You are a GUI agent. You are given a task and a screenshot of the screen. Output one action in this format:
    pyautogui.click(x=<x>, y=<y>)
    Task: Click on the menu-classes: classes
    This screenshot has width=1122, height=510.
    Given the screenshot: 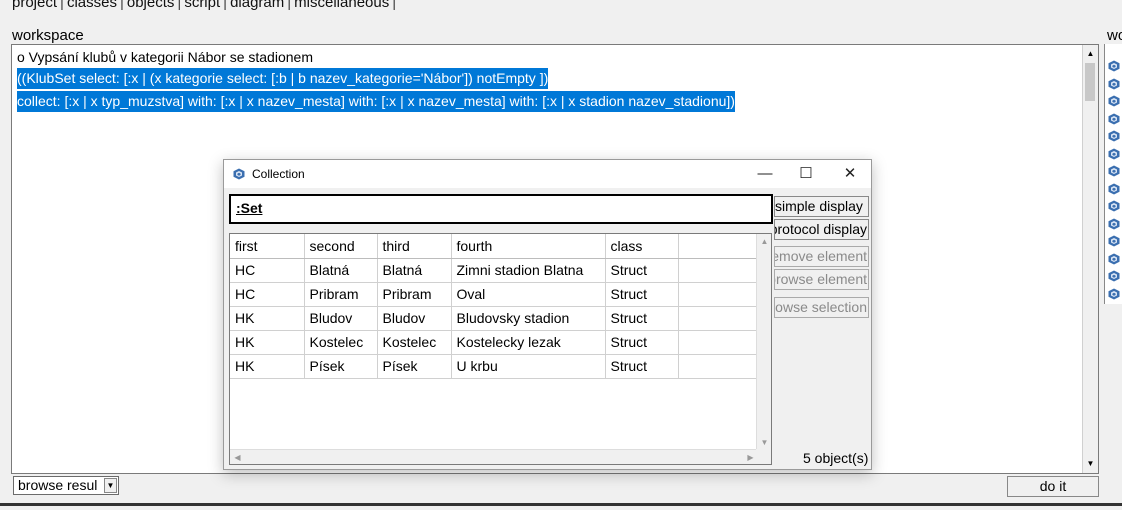 What is the action you would take?
    pyautogui.click(x=92, y=5)
    